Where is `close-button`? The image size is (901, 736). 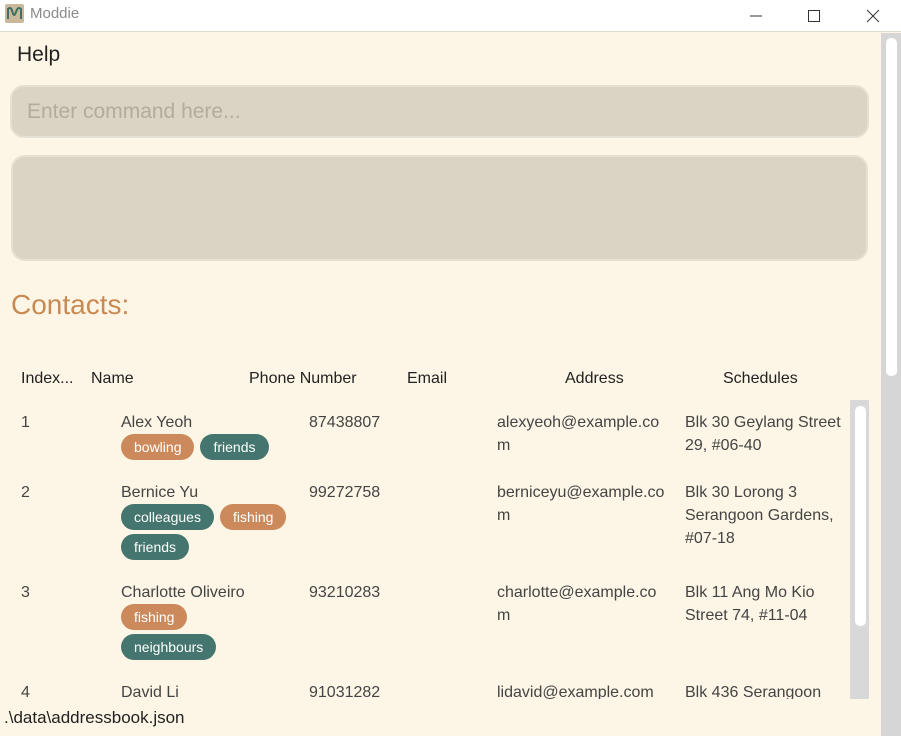
close-button is located at coordinates (873, 16).